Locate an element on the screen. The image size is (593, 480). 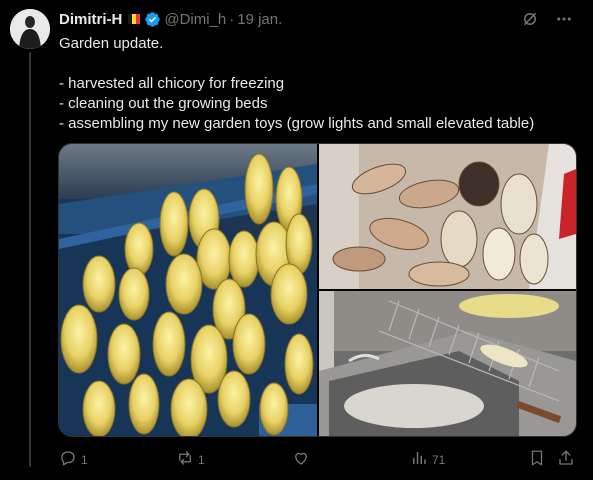
reply-count: 1 is located at coordinates (84, 459).